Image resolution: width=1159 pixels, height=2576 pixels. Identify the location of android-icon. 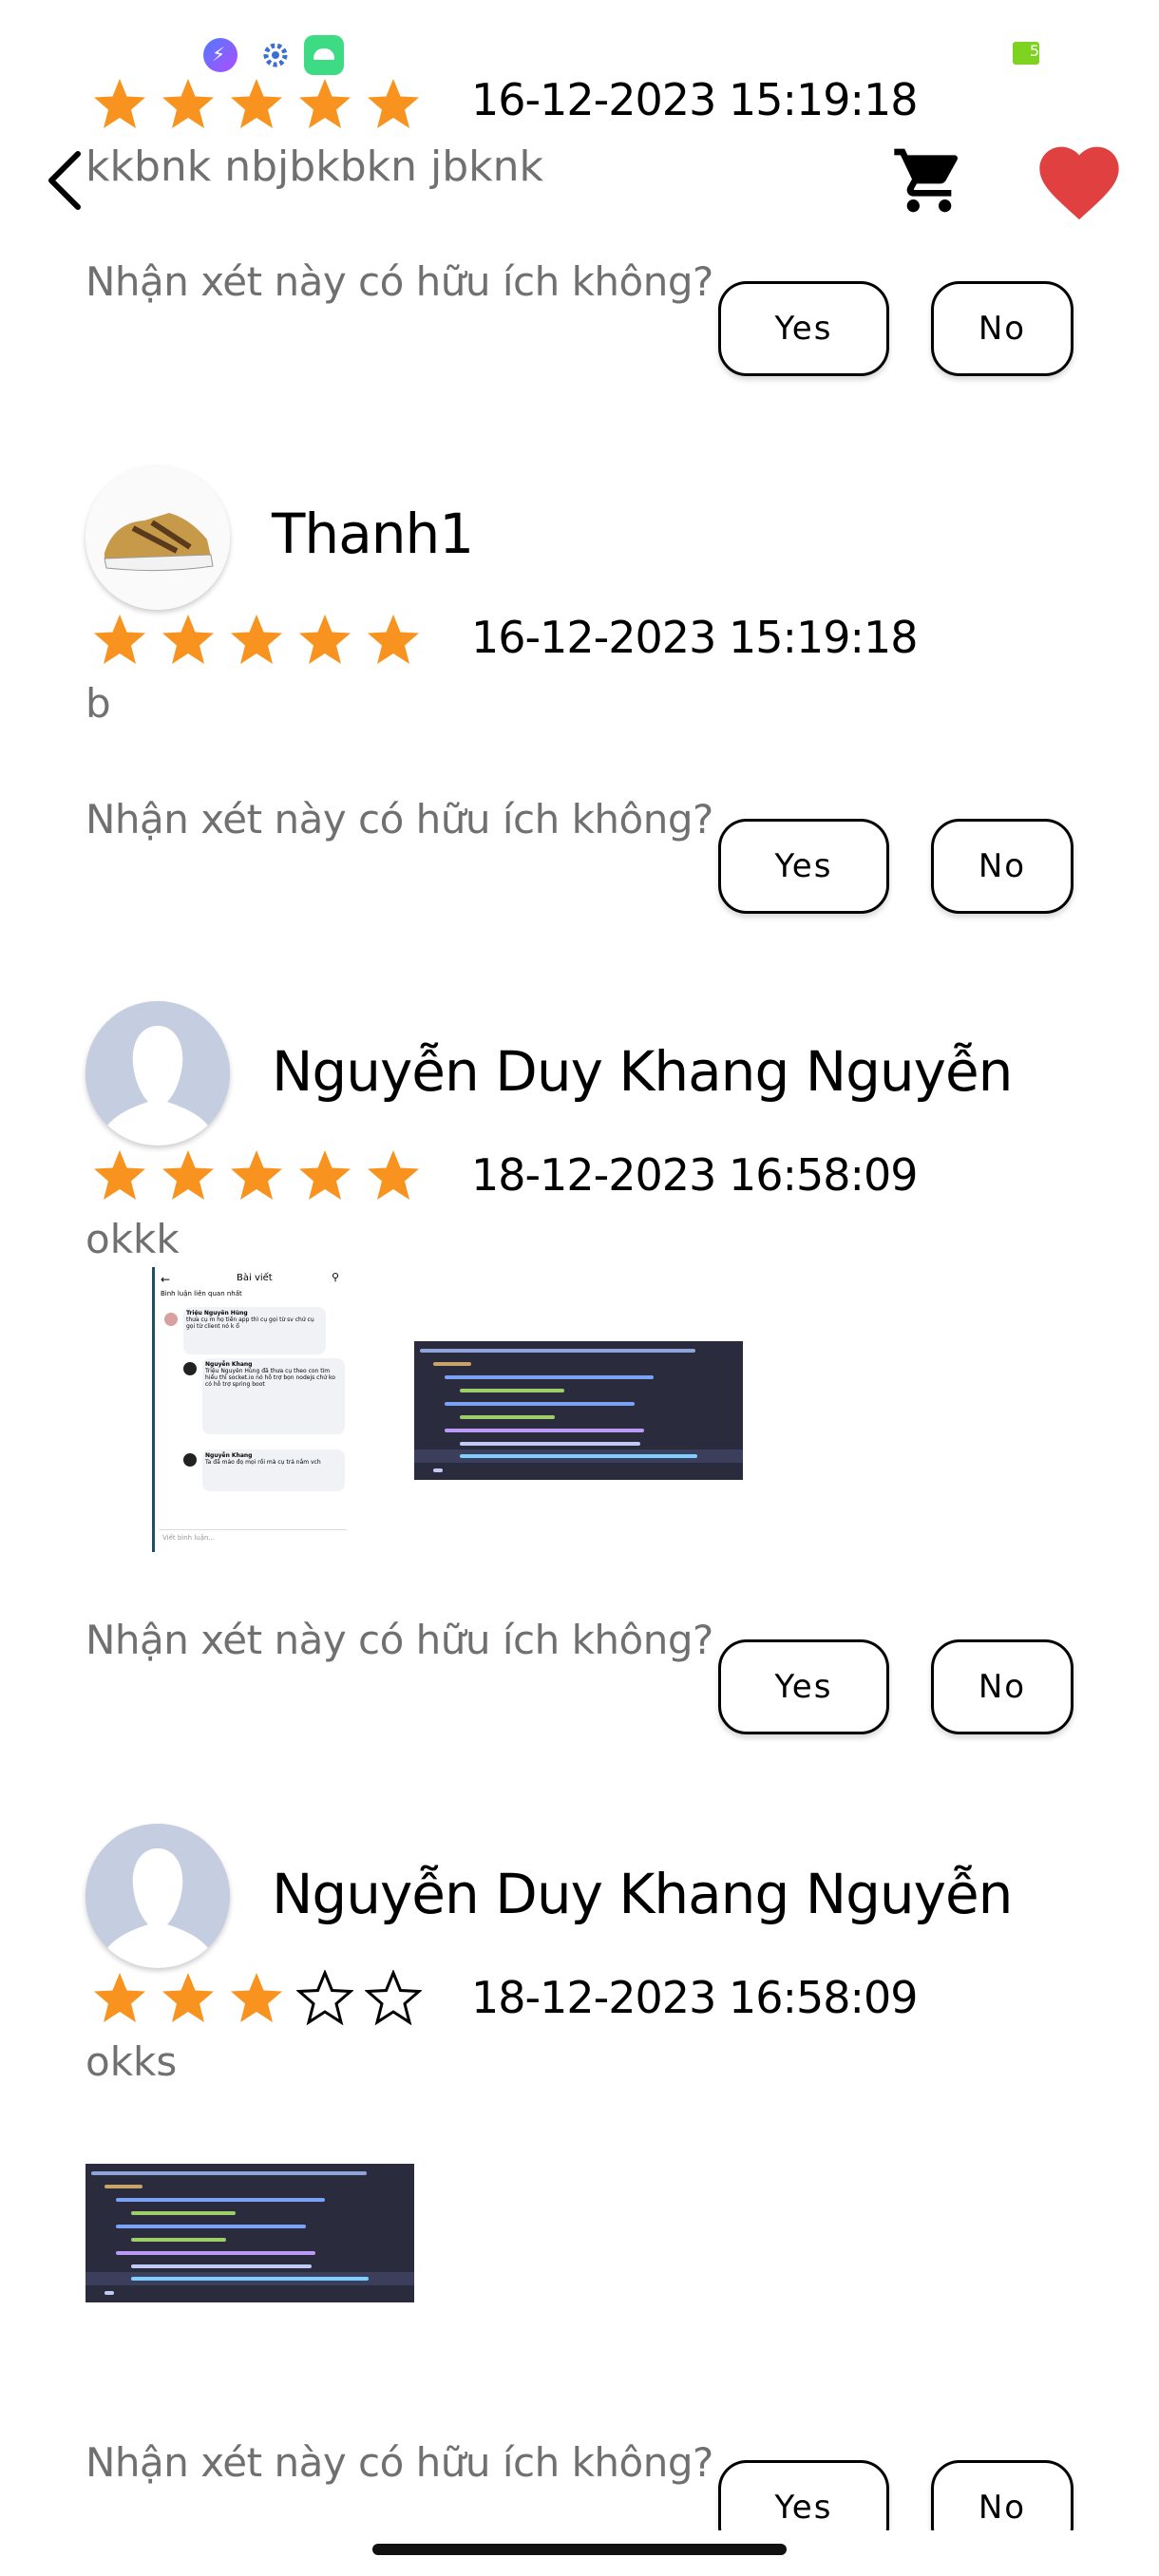
(324, 55).